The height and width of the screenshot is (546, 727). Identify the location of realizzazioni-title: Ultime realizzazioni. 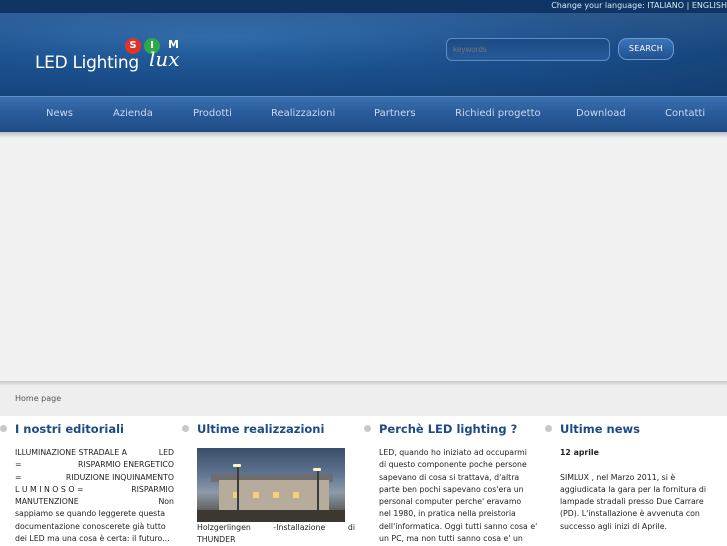
(253, 430).